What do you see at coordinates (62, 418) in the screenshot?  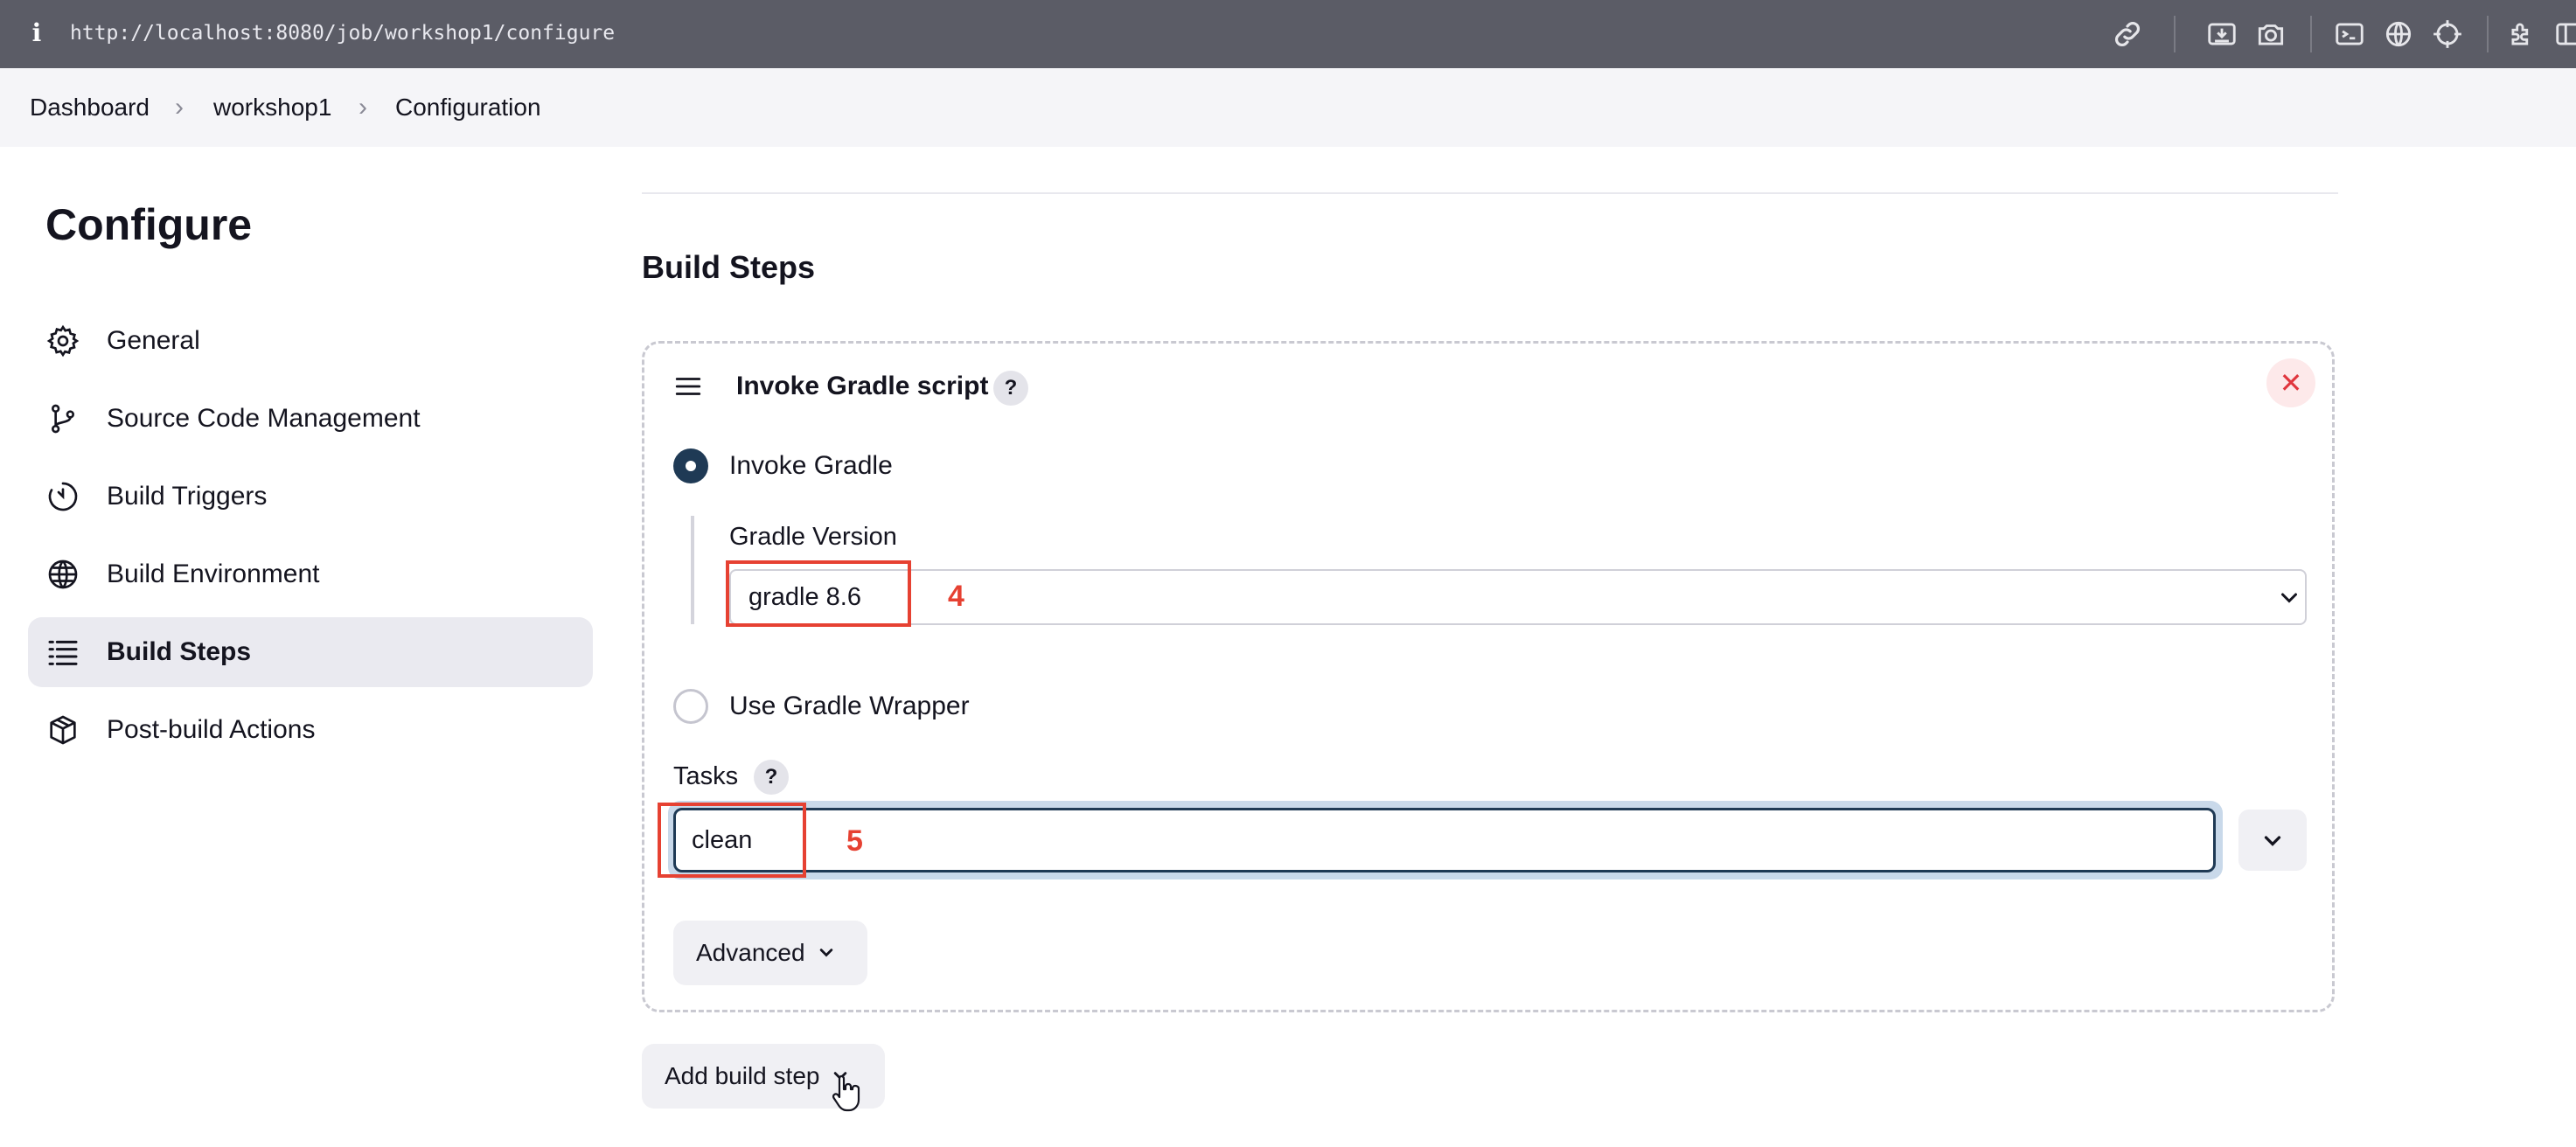 I see `branch-icon` at bounding box center [62, 418].